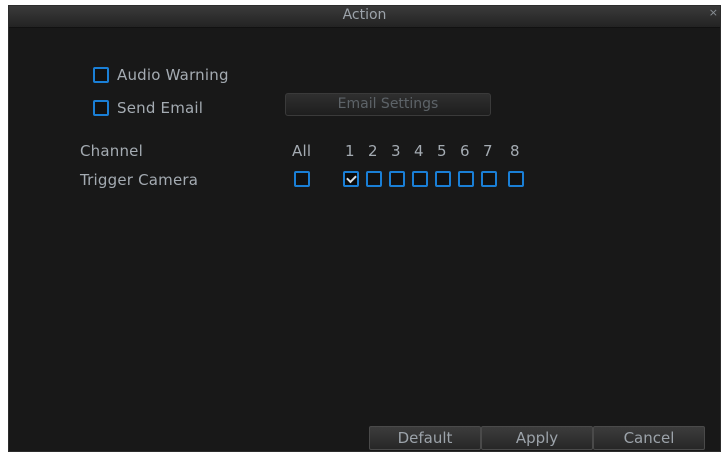  Describe the element at coordinates (173, 75) in the screenshot. I see `audio-warning-label: Audio Warning` at that location.